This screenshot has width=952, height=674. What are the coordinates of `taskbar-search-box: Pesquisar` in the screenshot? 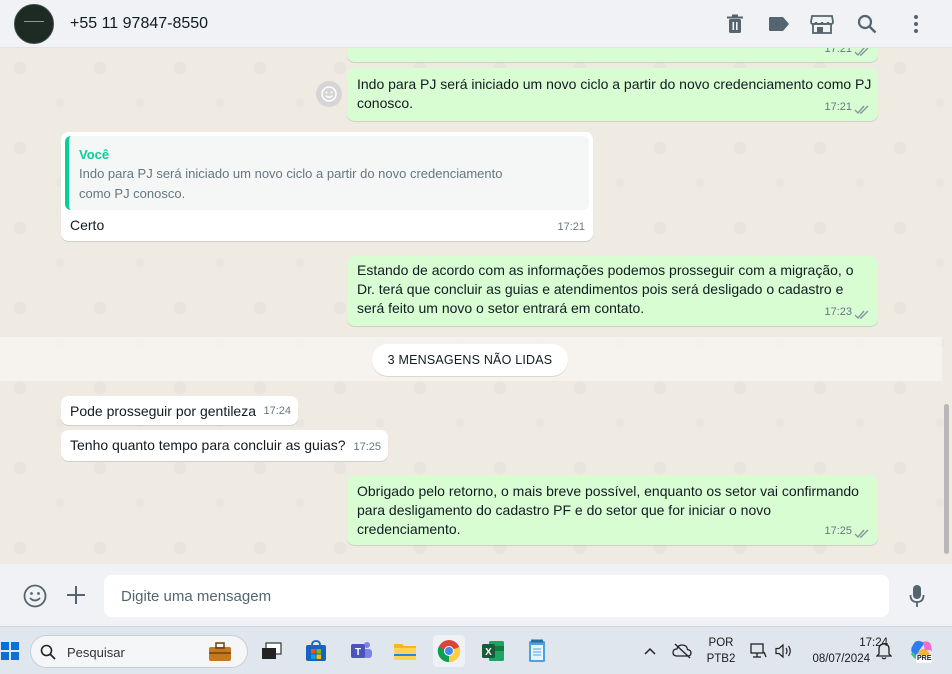 It's located at (139, 651).